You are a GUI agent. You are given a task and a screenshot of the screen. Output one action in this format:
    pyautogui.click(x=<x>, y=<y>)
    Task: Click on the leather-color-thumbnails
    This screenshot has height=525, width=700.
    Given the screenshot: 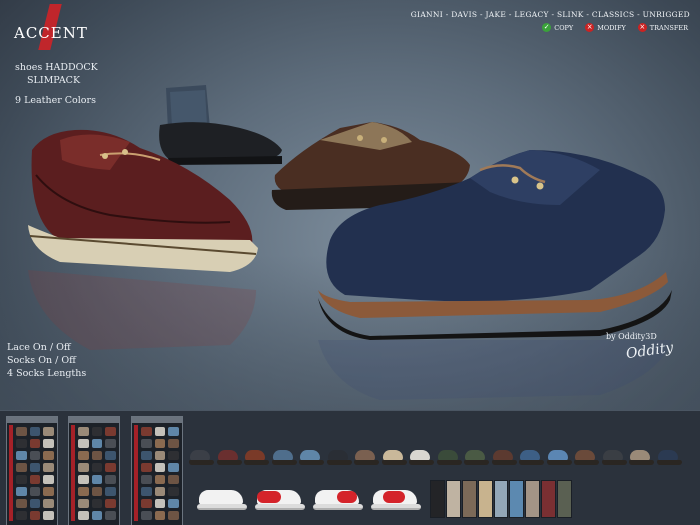 What is the action you would take?
    pyautogui.click(x=440, y=460)
    